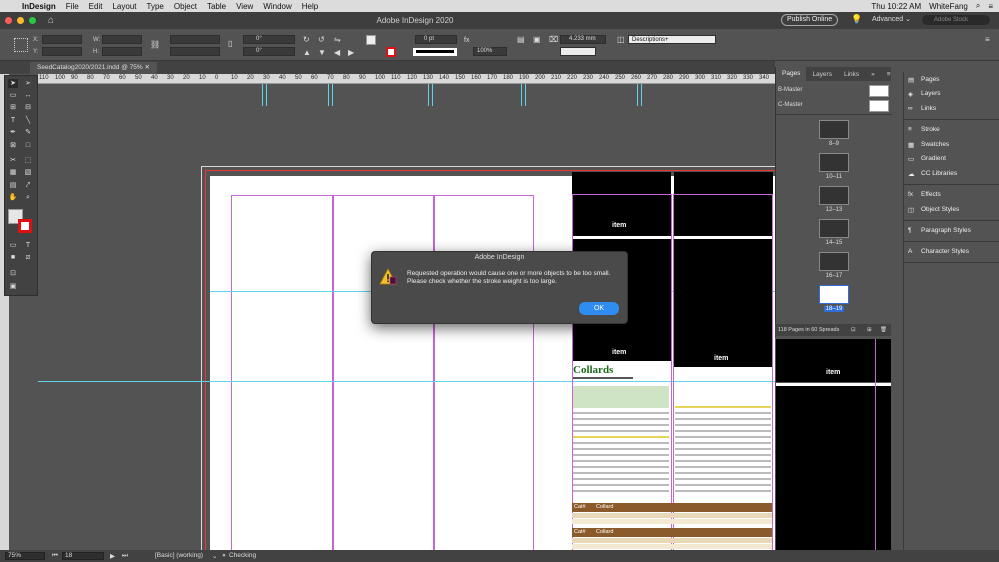 The image size is (999, 562). What do you see at coordinates (13, 245) in the screenshot?
I see `formatting-container-icon: ▭` at bounding box center [13, 245].